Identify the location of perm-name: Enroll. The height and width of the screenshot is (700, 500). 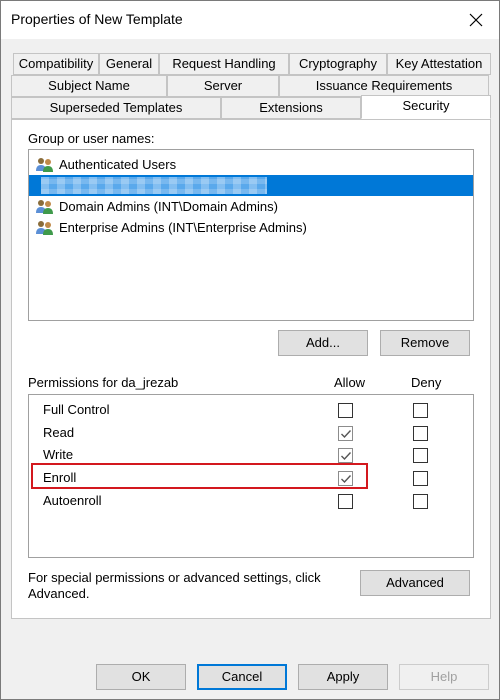
(60, 477).